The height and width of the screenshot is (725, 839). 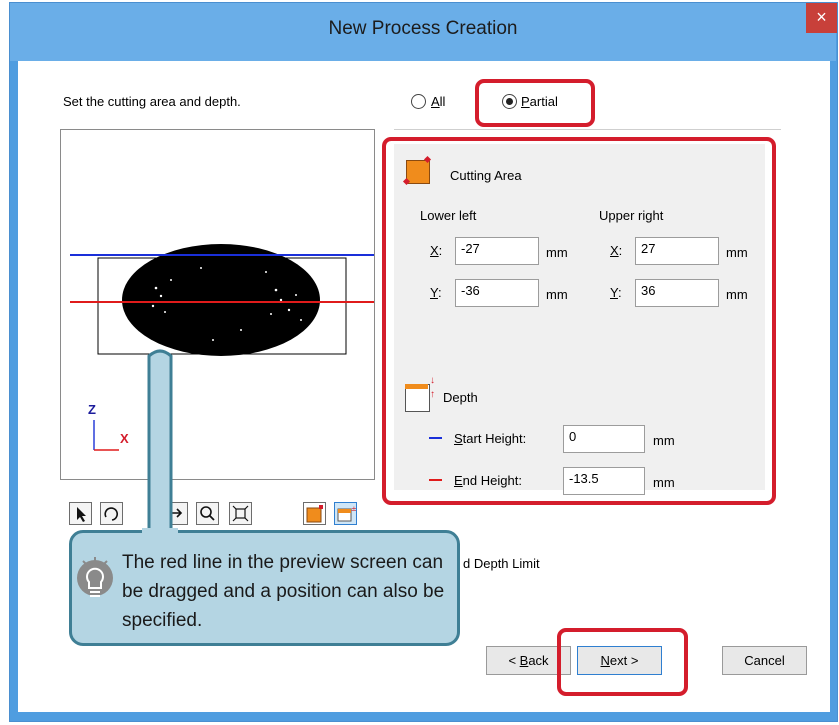 What do you see at coordinates (737, 252) in the screenshot?
I see `upper-right-x-unit: mm` at bounding box center [737, 252].